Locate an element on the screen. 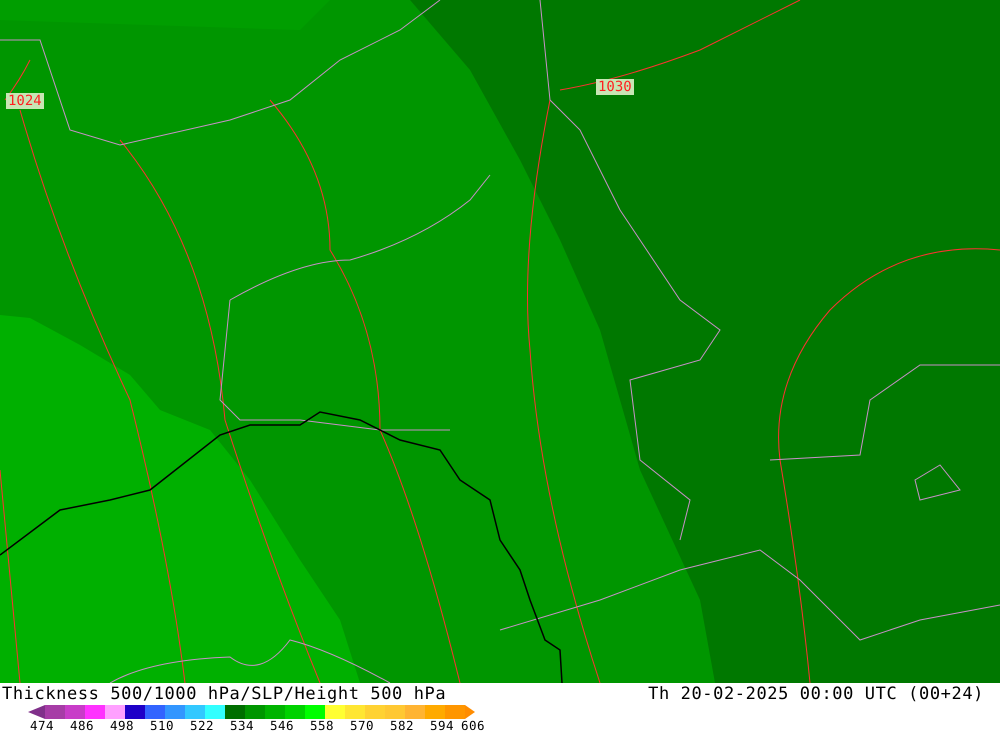 The width and height of the screenshot is (1000, 733). scale-label: 606 is located at coordinates (473, 726).